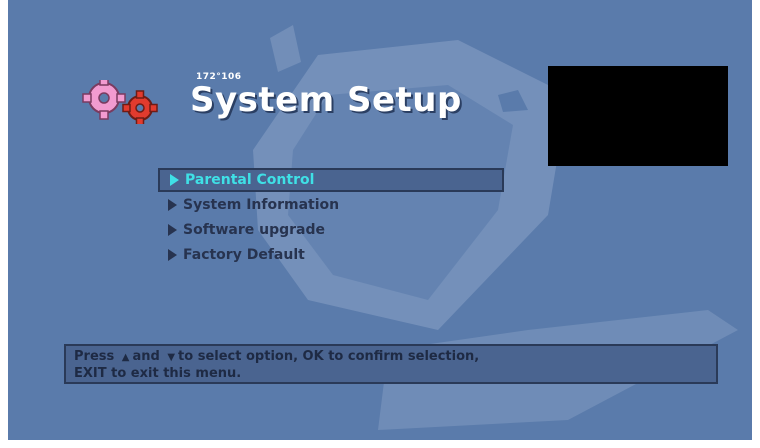 This screenshot has height=448, width=760. What do you see at coordinates (244, 255) in the screenshot?
I see `menu-item-label: Factory Default` at bounding box center [244, 255].